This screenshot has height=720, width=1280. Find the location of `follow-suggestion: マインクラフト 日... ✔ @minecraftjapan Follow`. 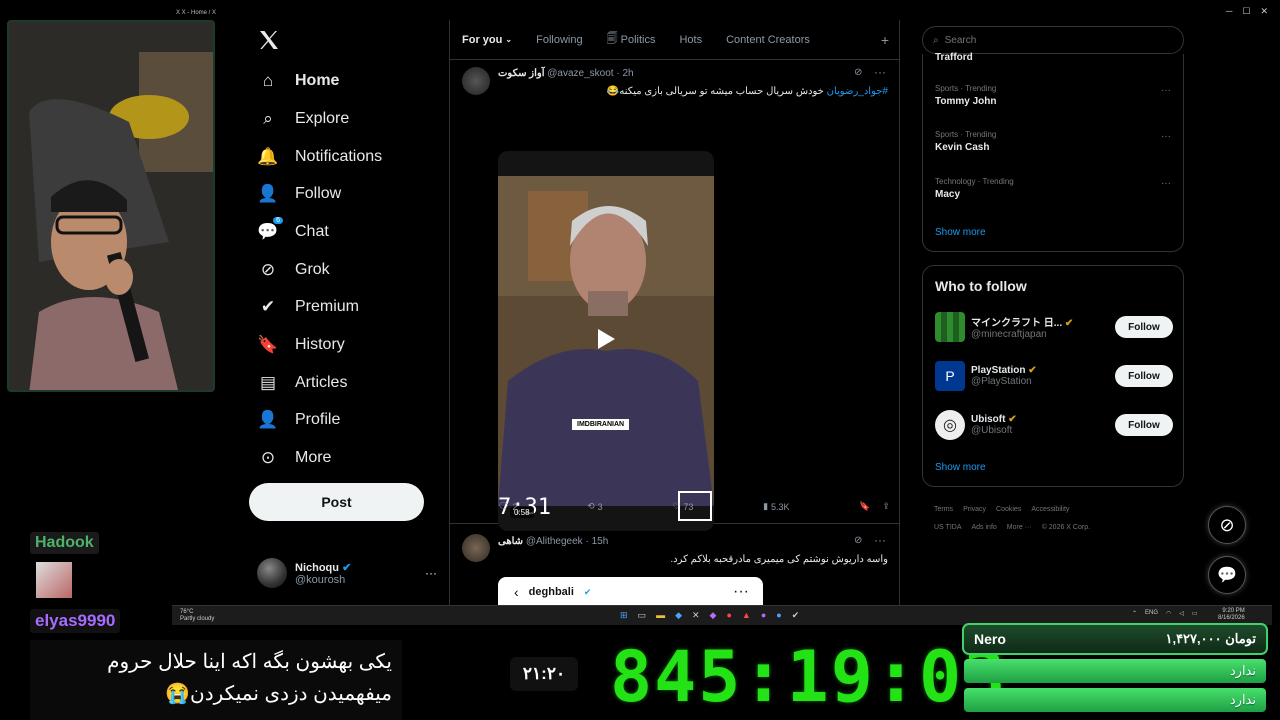

follow-suggestion: マインクラフト 日... ✔ @minecraftjapan Follow is located at coordinates (1054, 327).